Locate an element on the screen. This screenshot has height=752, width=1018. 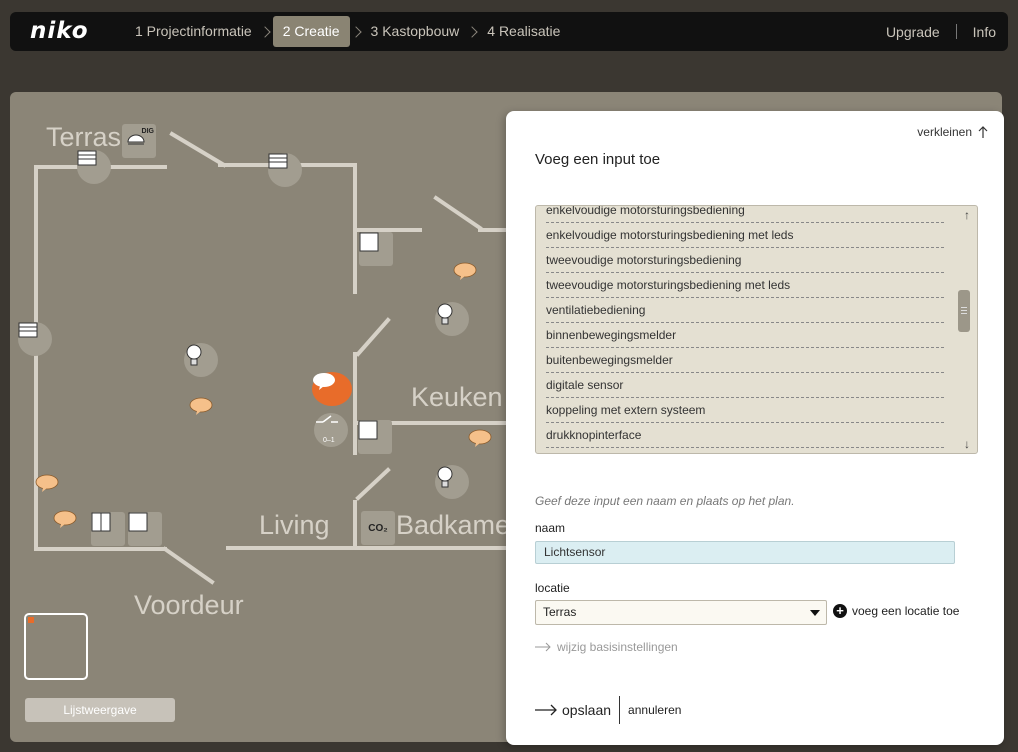
niko-logo: niko is located at coordinates (59, 31).